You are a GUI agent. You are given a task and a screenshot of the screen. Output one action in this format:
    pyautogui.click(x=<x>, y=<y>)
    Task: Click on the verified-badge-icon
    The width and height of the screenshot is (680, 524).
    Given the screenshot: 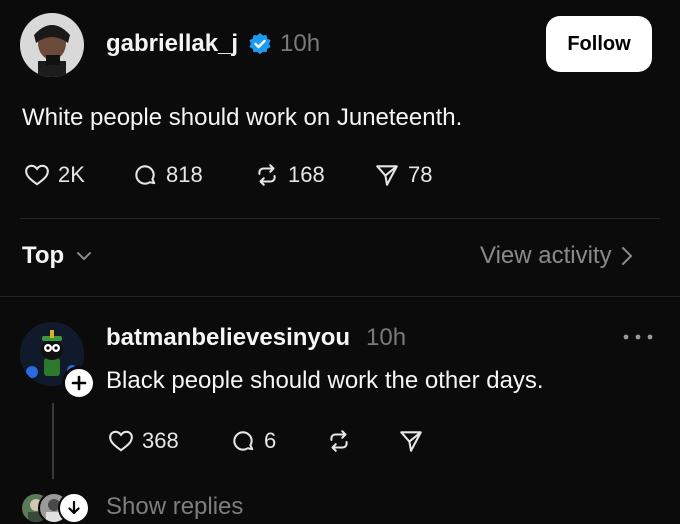 What is the action you would take?
    pyautogui.click(x=260, y=44)
    